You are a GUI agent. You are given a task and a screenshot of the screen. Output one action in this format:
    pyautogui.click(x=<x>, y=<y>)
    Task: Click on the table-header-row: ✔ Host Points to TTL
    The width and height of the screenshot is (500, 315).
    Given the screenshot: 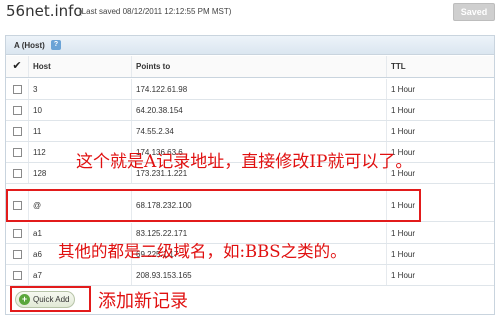 What is the action you would take?
    pyautogui.click(x=250, y=67)
    